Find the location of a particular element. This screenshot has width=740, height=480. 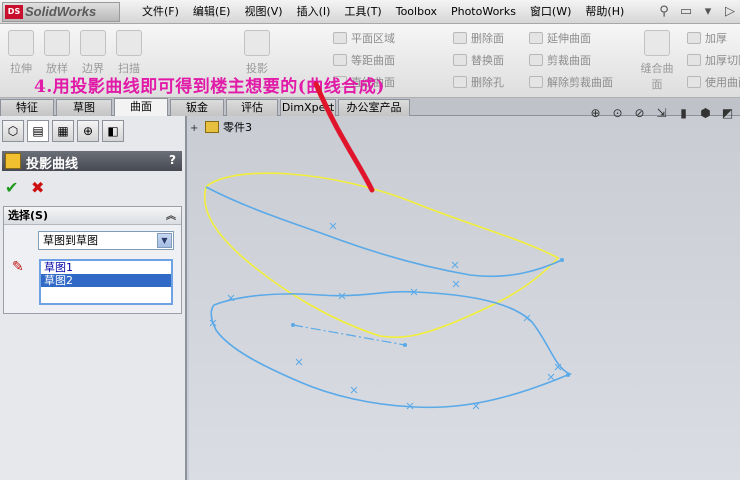

knit-surface-button: 缝合曲面 is located at coordinates (657, 60).